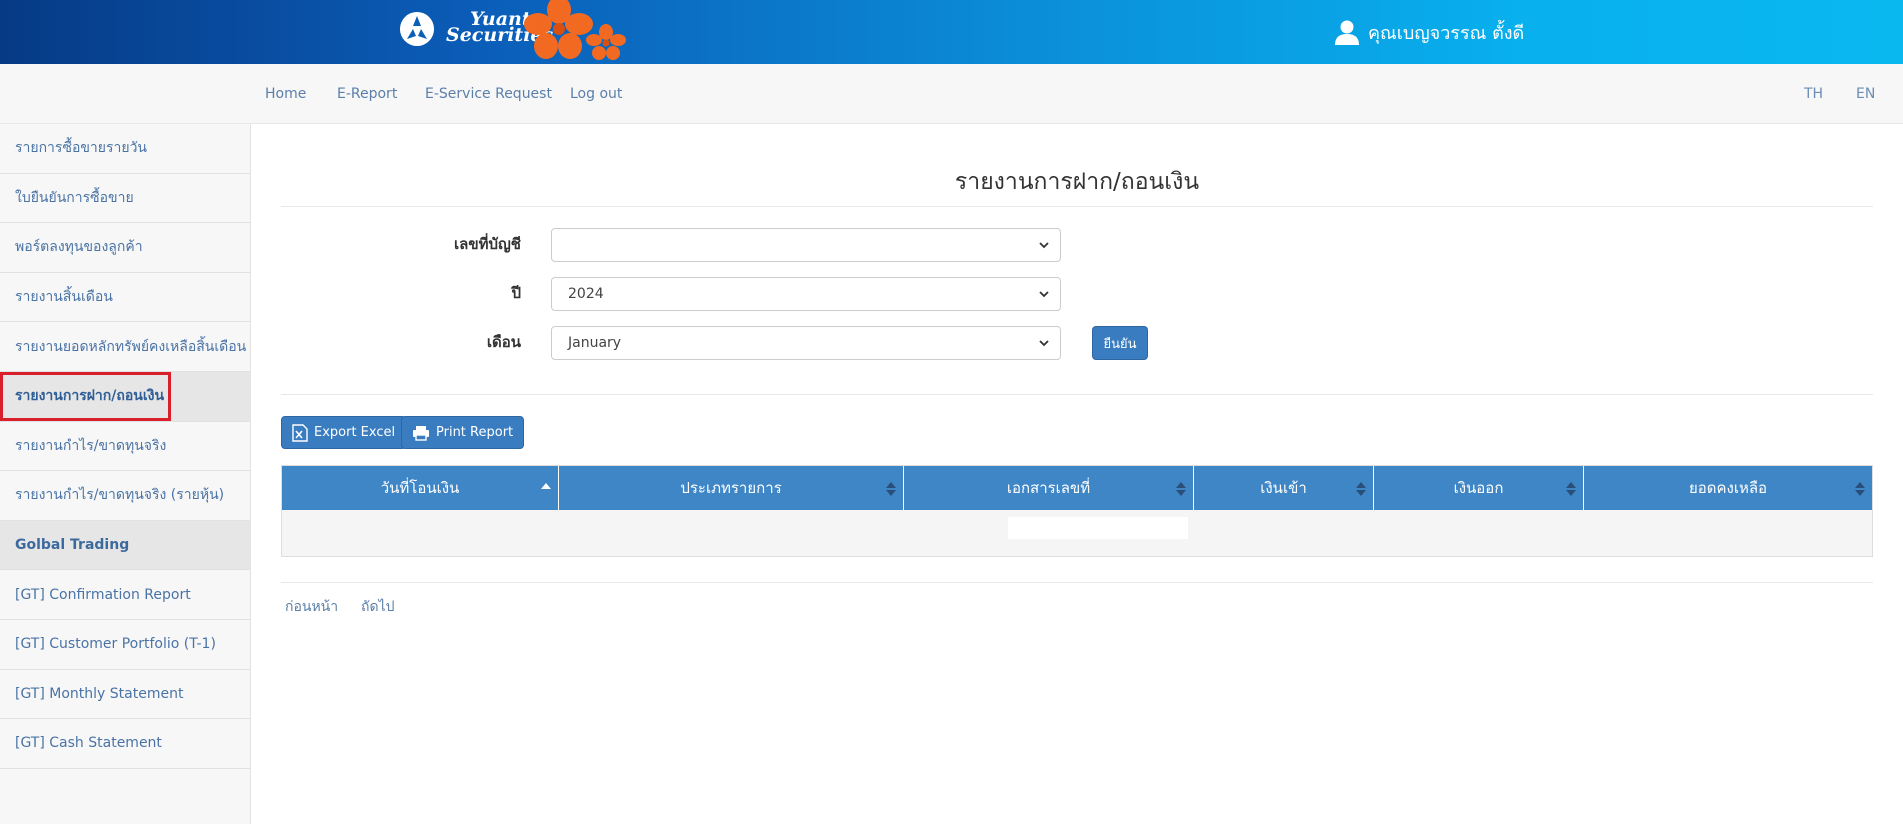 This screenshot has width=1903, height=824. I want to click on year-value: 2024, so click(586, 294).